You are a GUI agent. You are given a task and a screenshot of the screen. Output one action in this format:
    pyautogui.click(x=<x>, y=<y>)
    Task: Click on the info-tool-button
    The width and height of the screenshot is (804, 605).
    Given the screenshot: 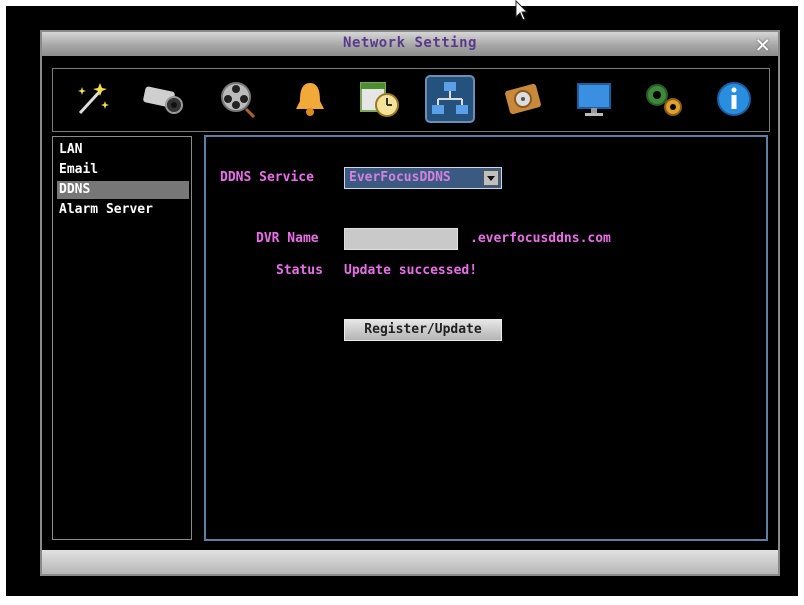 What is the action you would take?
    pyautogui.click(x=734, y=99)
    